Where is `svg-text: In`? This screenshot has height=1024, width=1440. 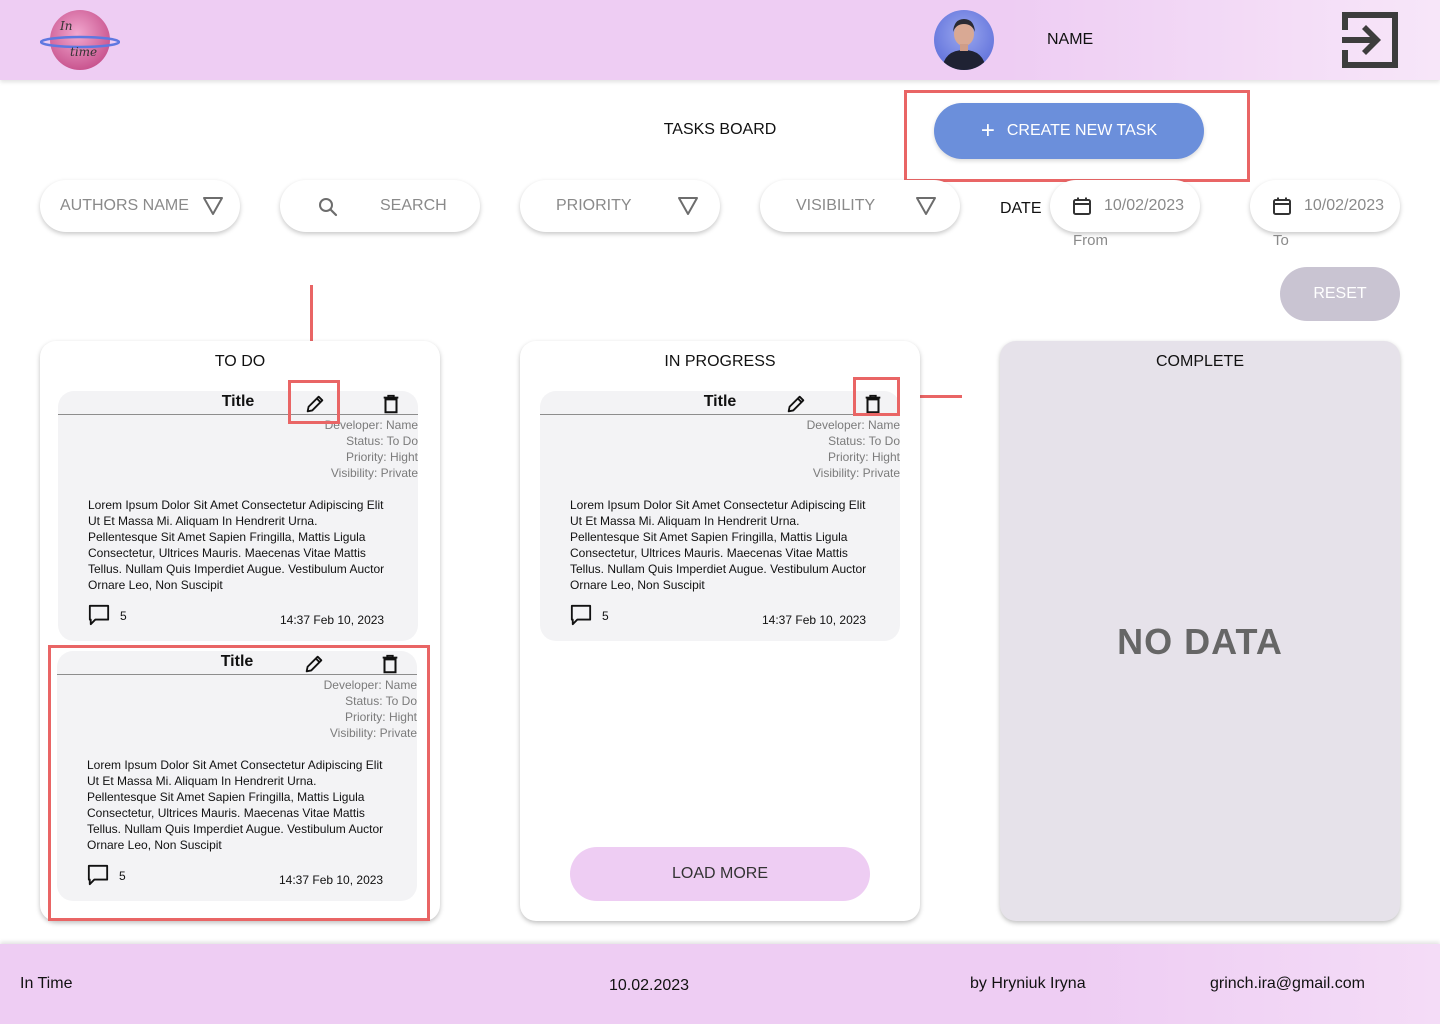
svg-text: In is located at coordinates (65, 26).